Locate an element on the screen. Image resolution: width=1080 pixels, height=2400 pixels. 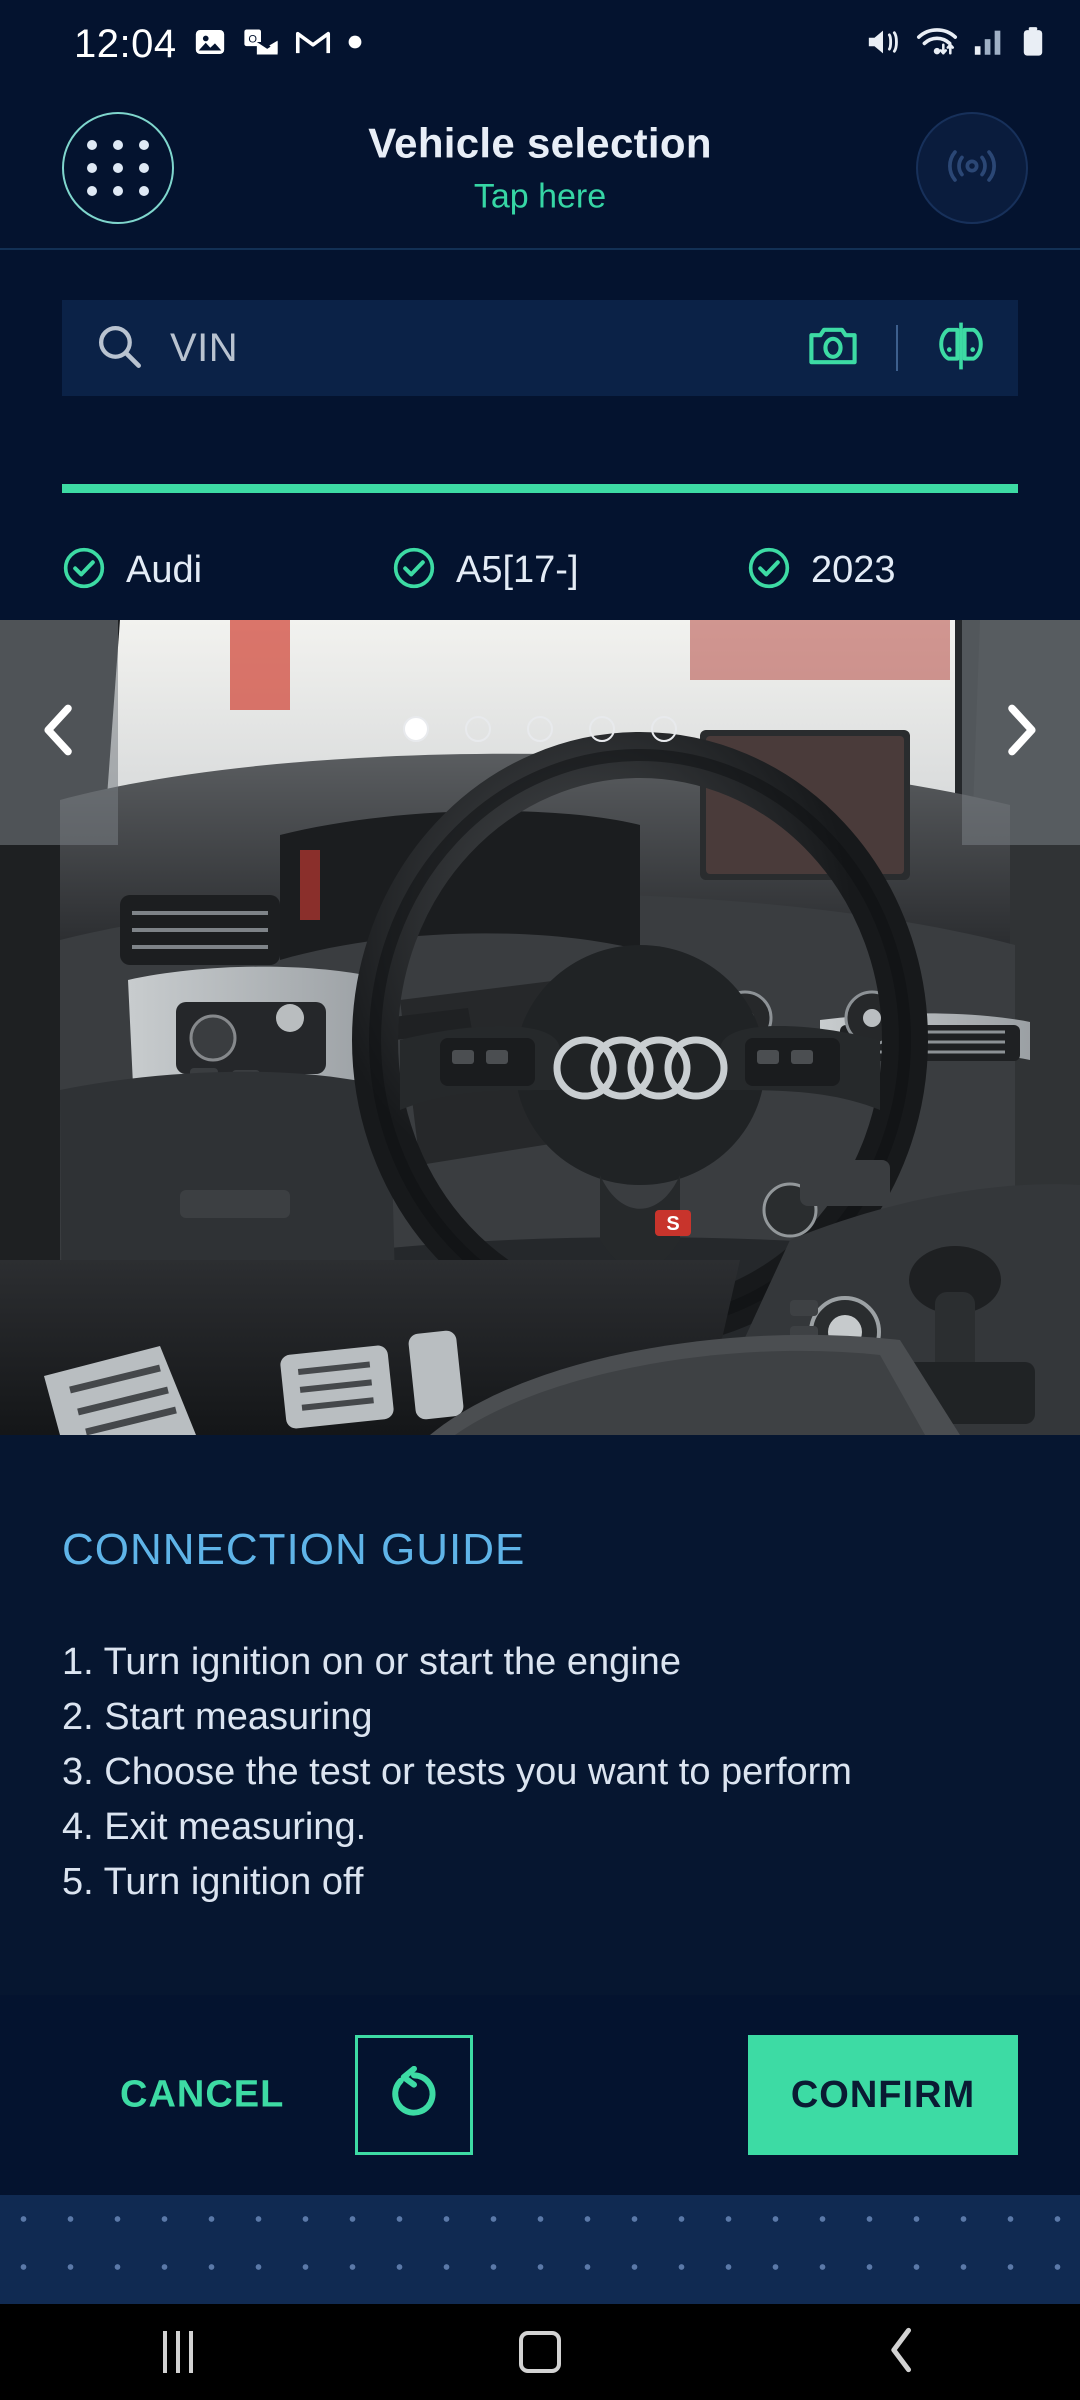
chip-year-label: 2023 is located at coordinates (853, 569).